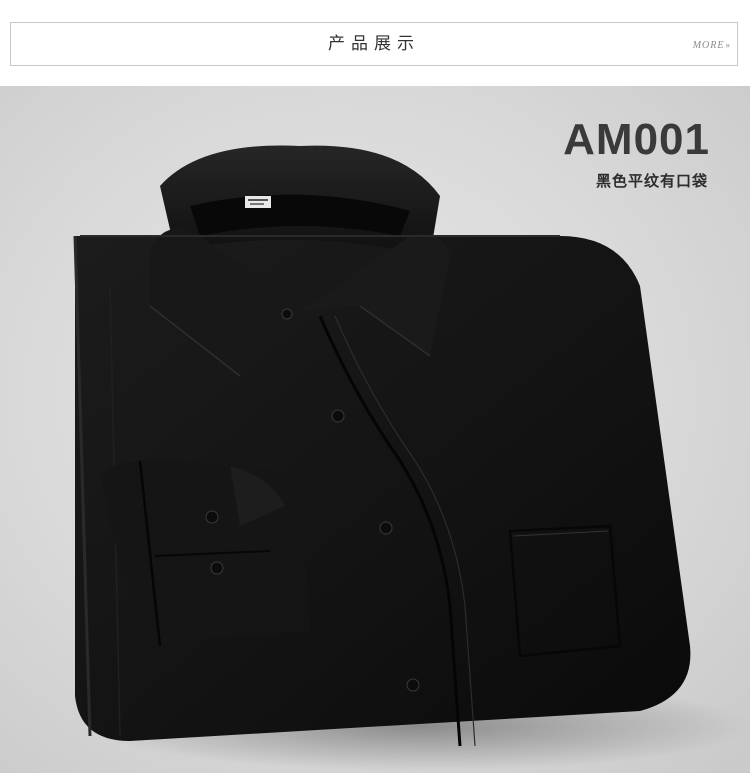 This screenshot has width=750, height=773. I want to click on section-header: 产品展示 MORE», so click(374, 44).